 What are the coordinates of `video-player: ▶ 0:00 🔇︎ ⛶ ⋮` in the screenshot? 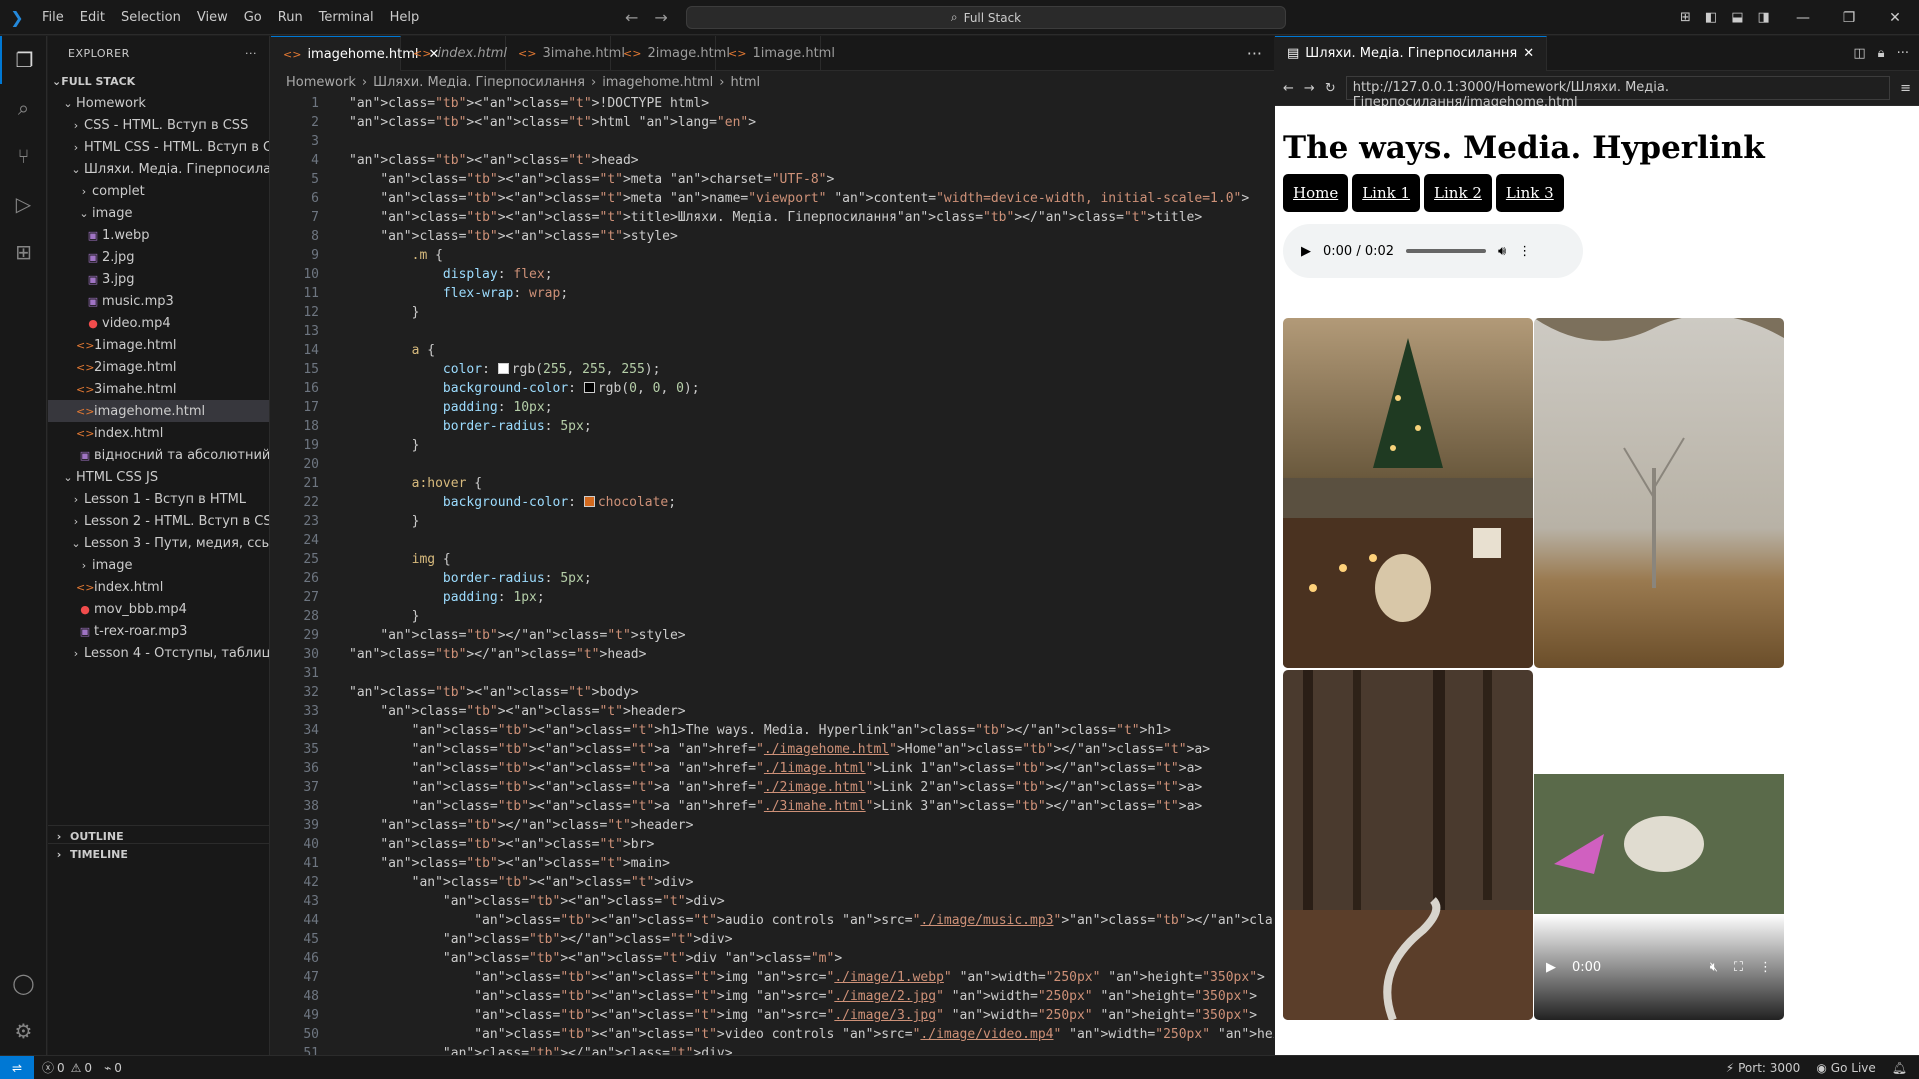 It's located at (1659, 845).